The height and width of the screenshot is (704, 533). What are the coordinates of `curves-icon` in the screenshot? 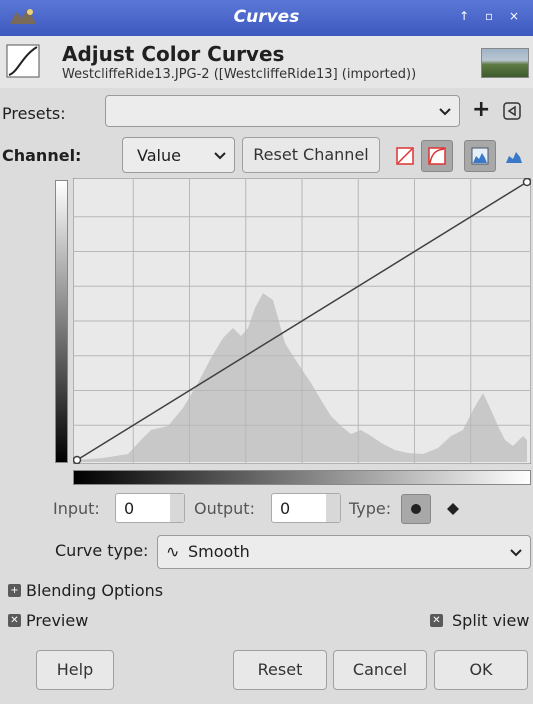 It's located at (23, 61).